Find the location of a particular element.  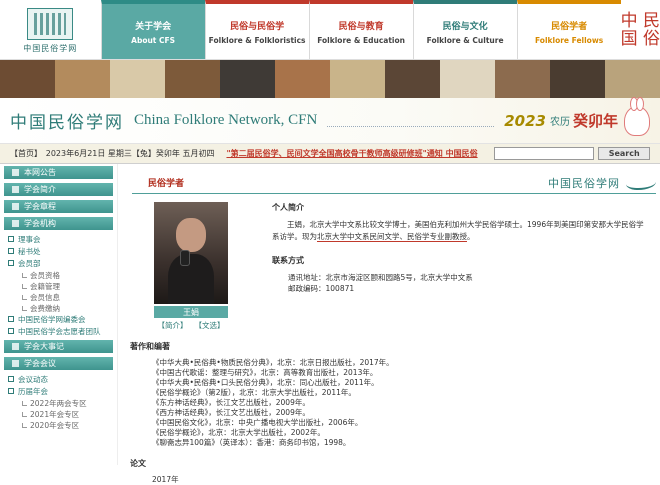

sidebar-item-2021: 2021年会专区 is located at coordinates (67, 414).